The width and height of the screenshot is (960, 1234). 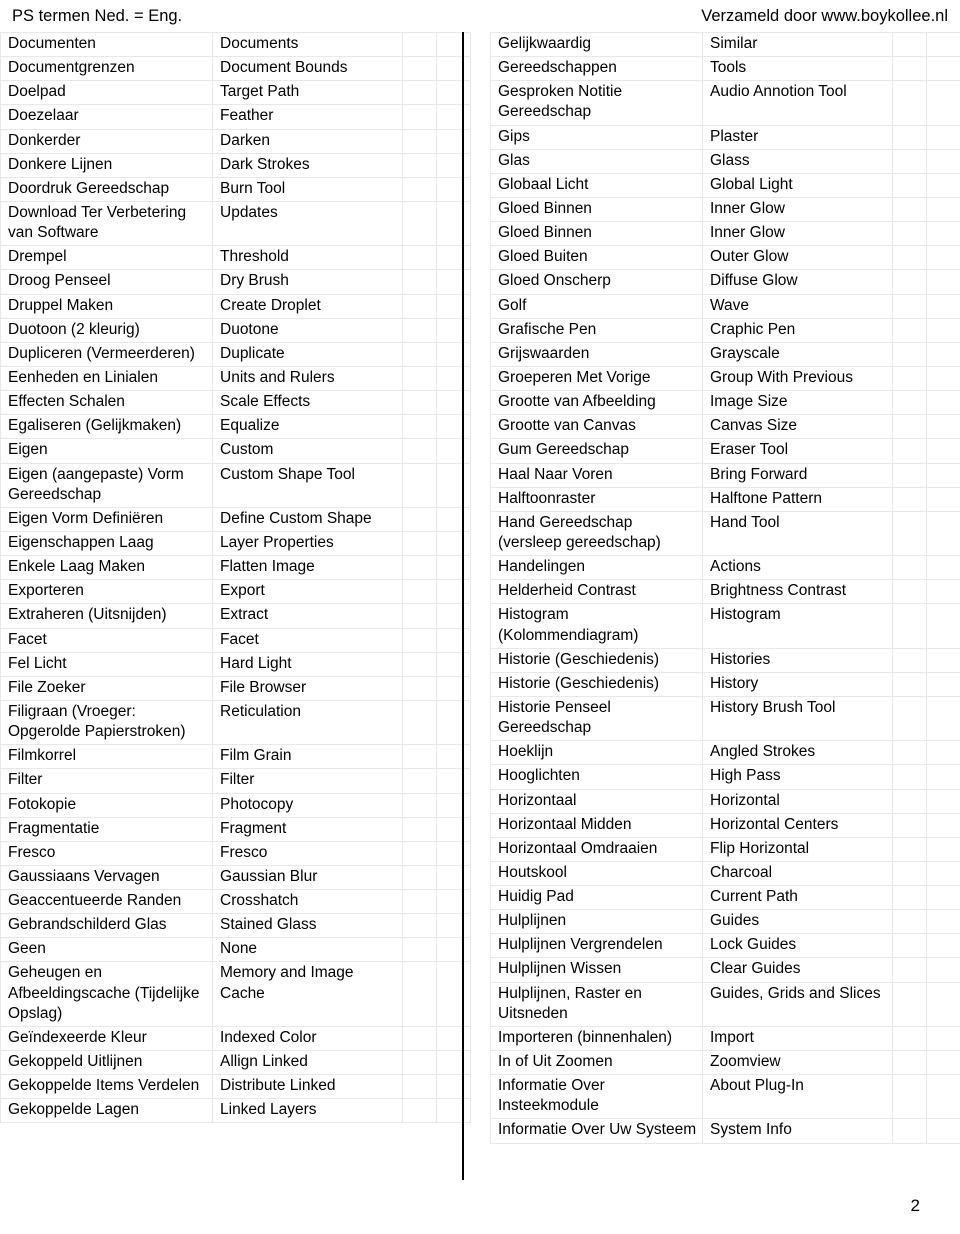 I want to click on glossary-term: Grijswaarden, so click(x=596, y=354).